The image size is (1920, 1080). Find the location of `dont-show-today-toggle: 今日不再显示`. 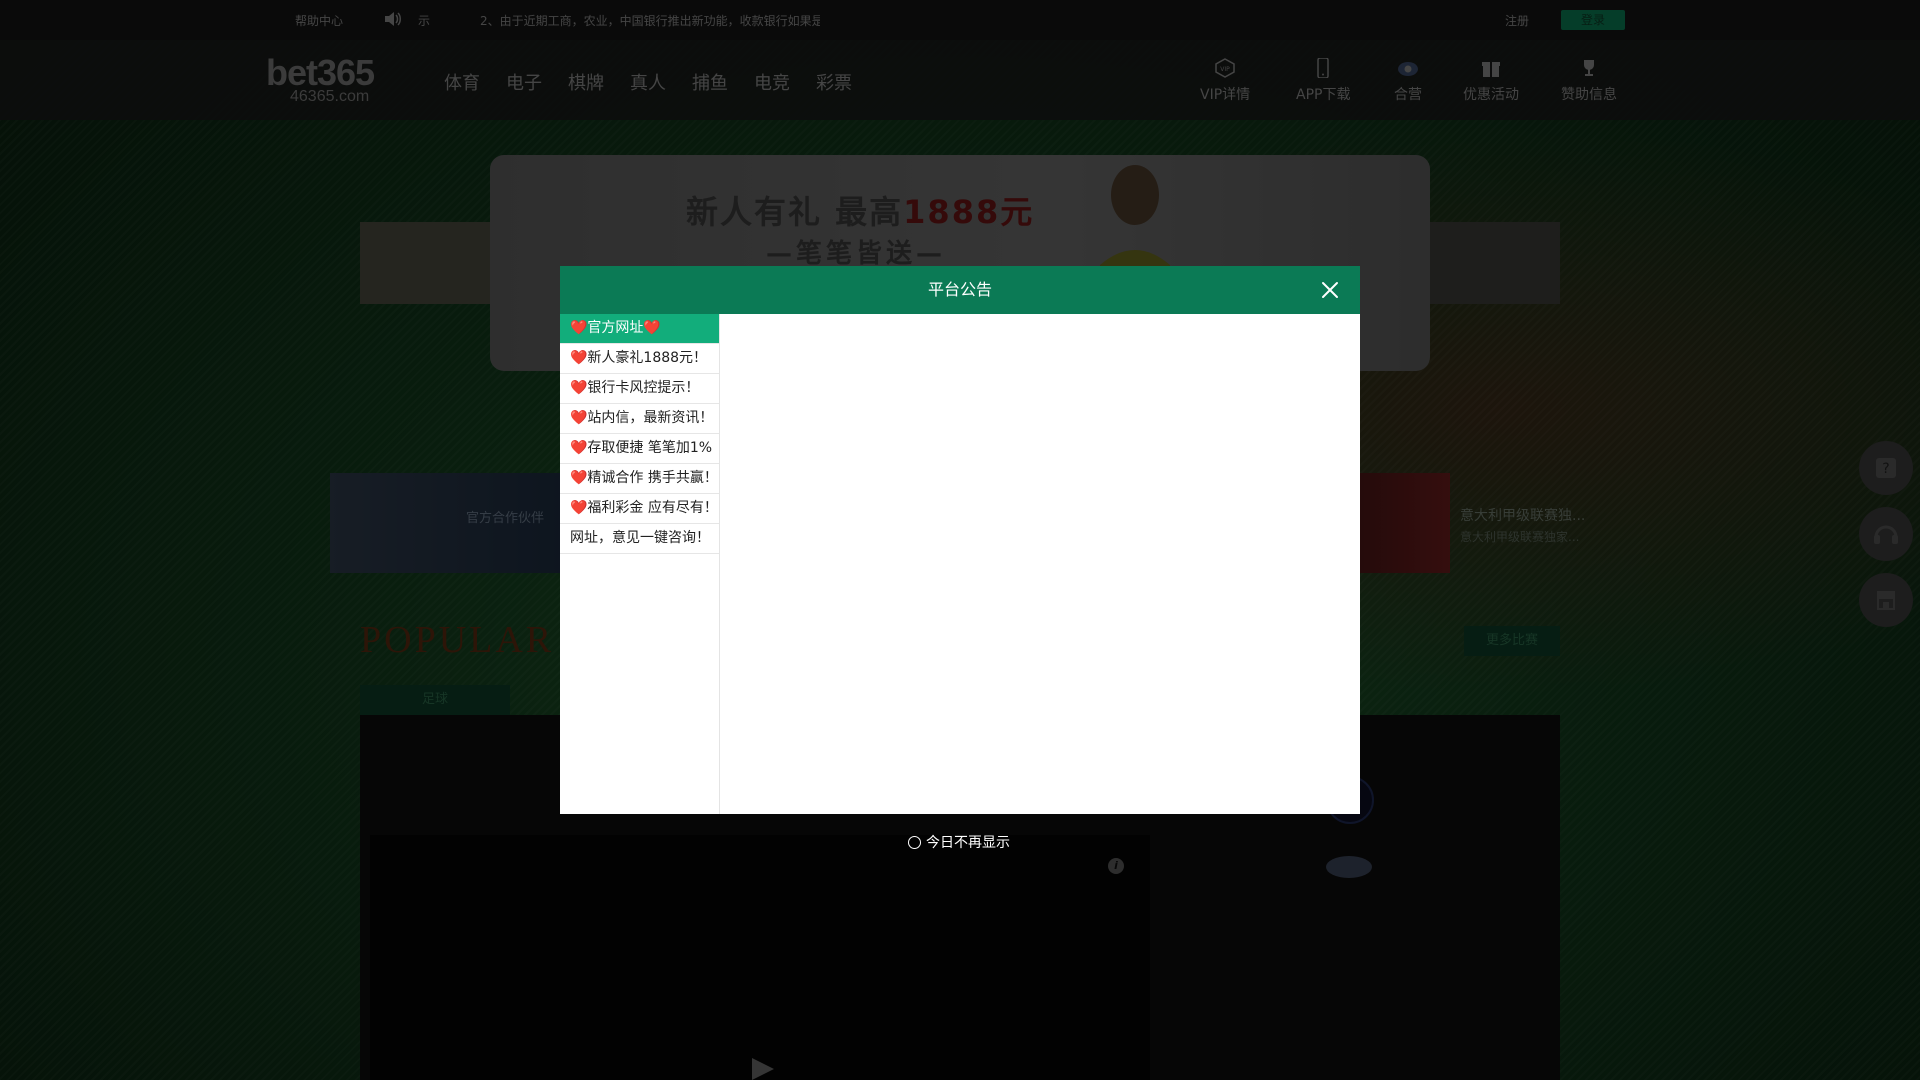

dont-show-today-toggle: 今日不再显示 is located at coordinates (959, 842).